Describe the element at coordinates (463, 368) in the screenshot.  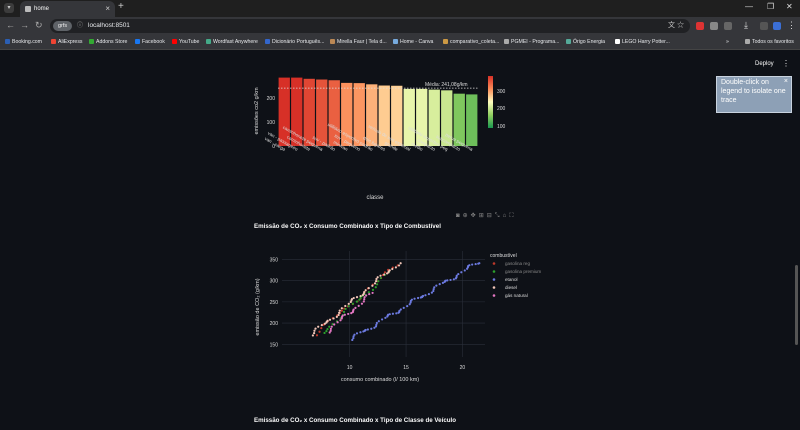
I see `scatter-x-tick: 20` at that location.